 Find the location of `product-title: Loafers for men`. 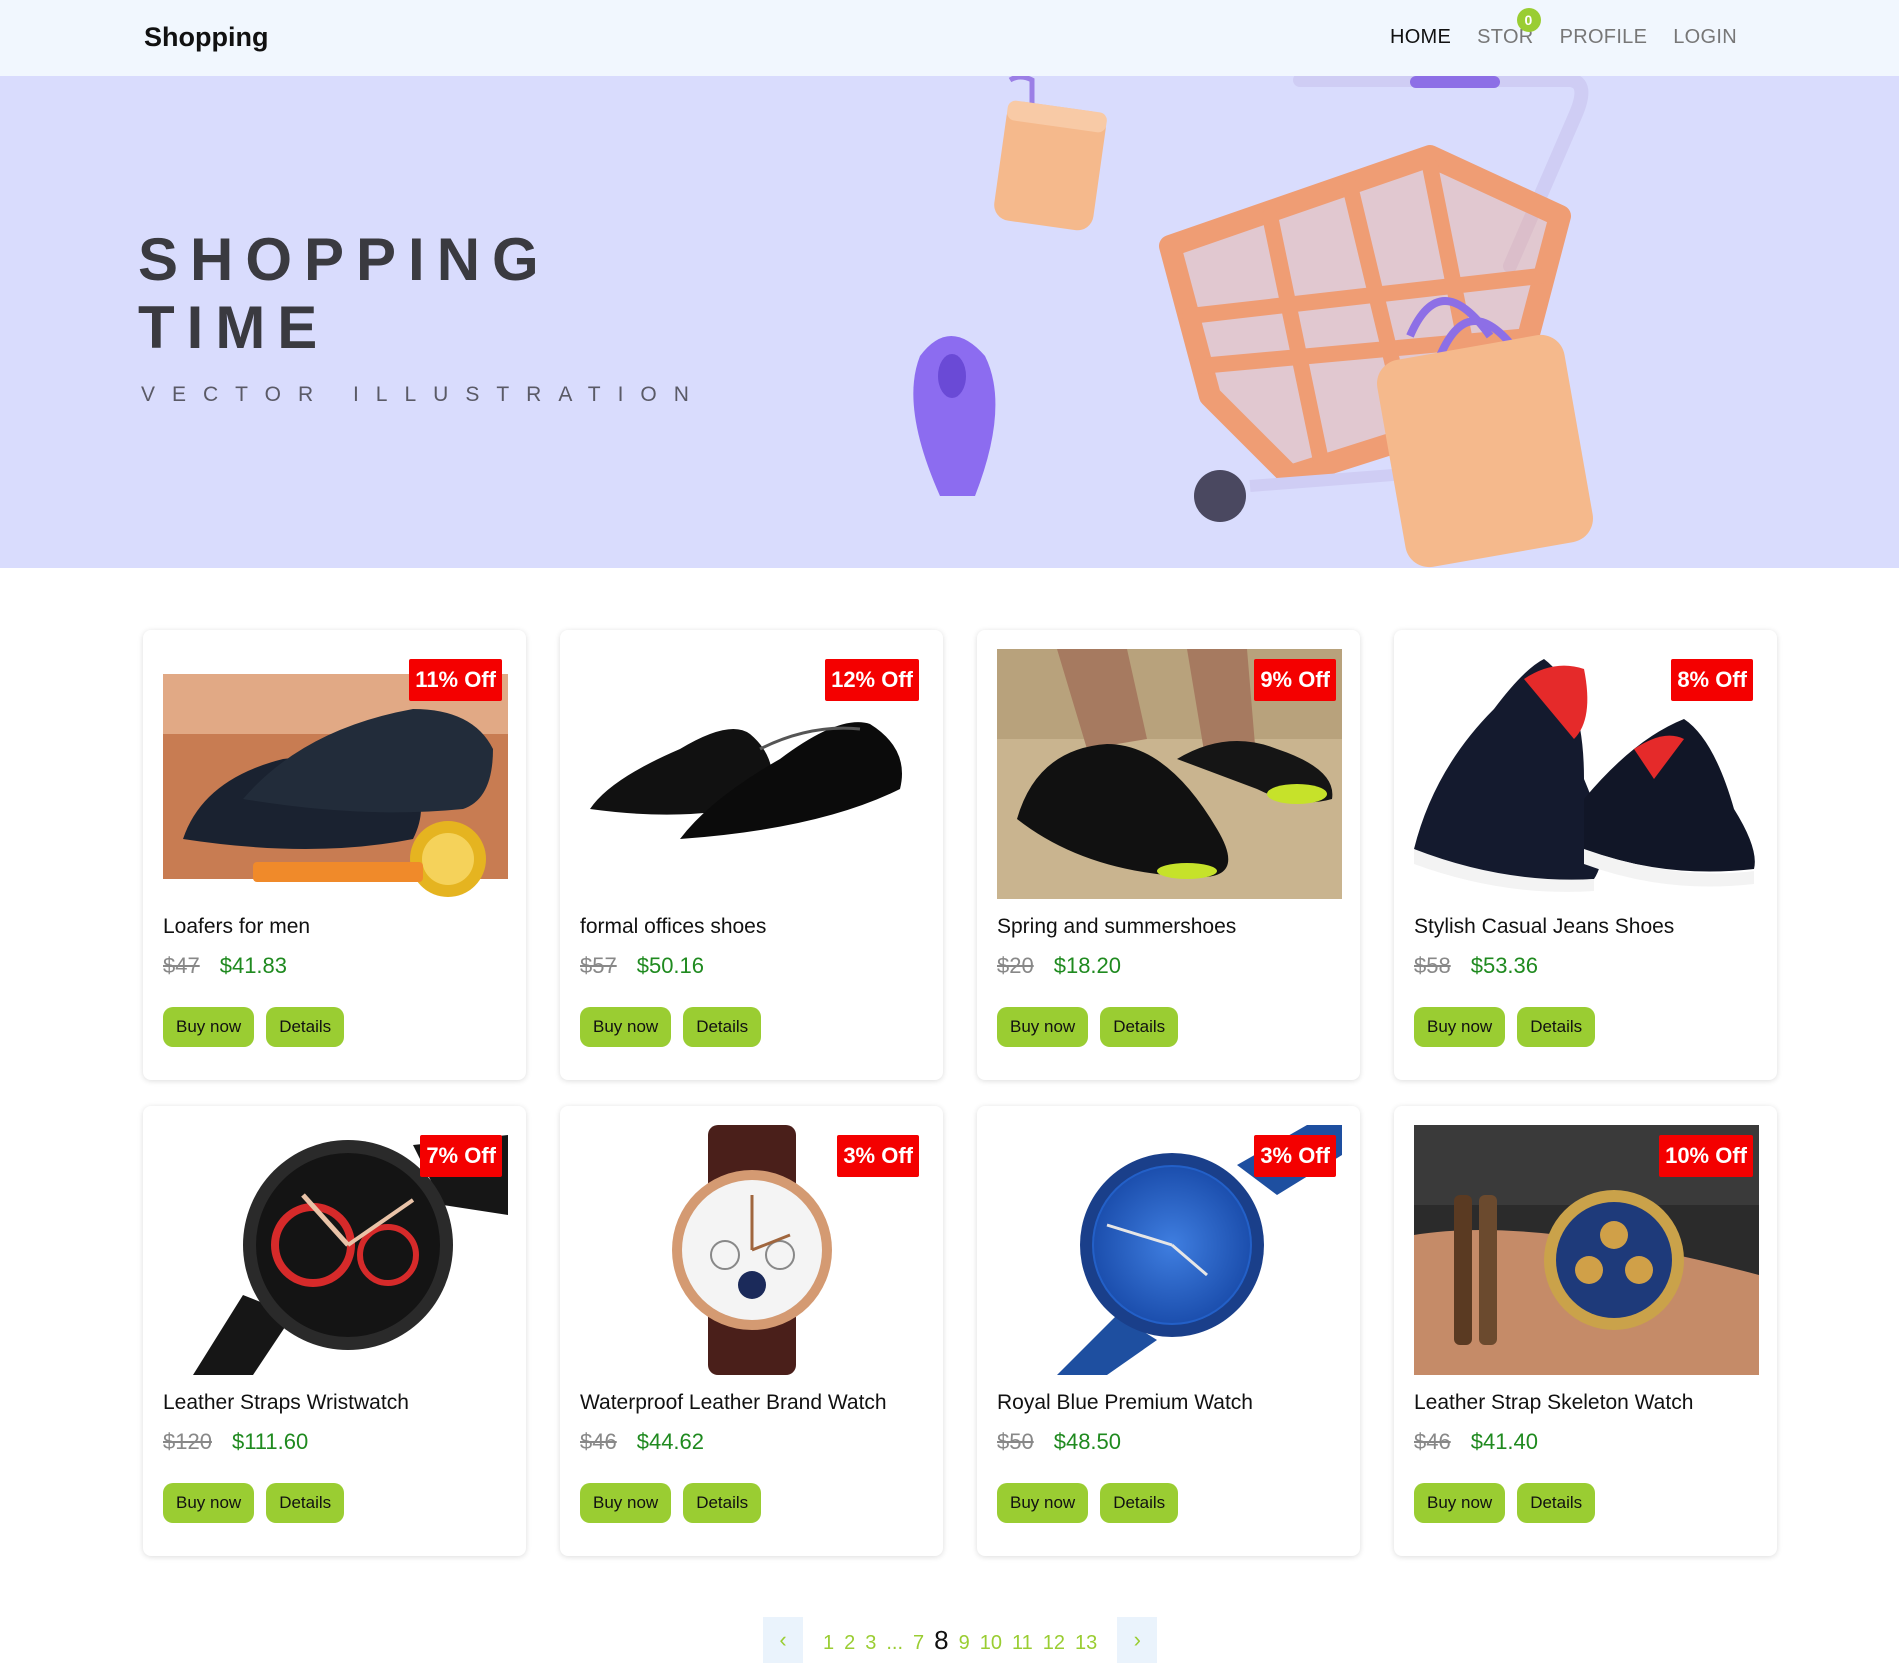

product-title: Loafers for men is located at coordinates (237, 926).